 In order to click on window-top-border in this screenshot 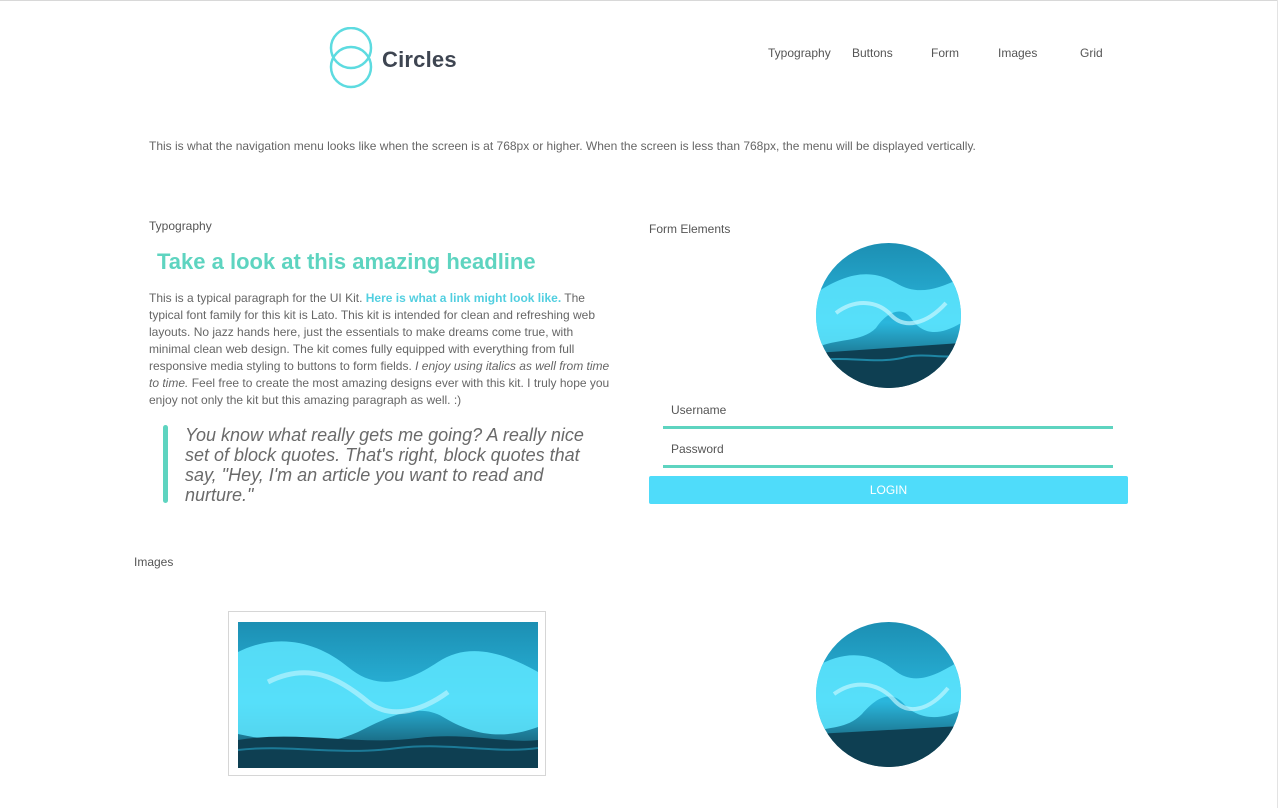, I will do `click(639, 0)`.